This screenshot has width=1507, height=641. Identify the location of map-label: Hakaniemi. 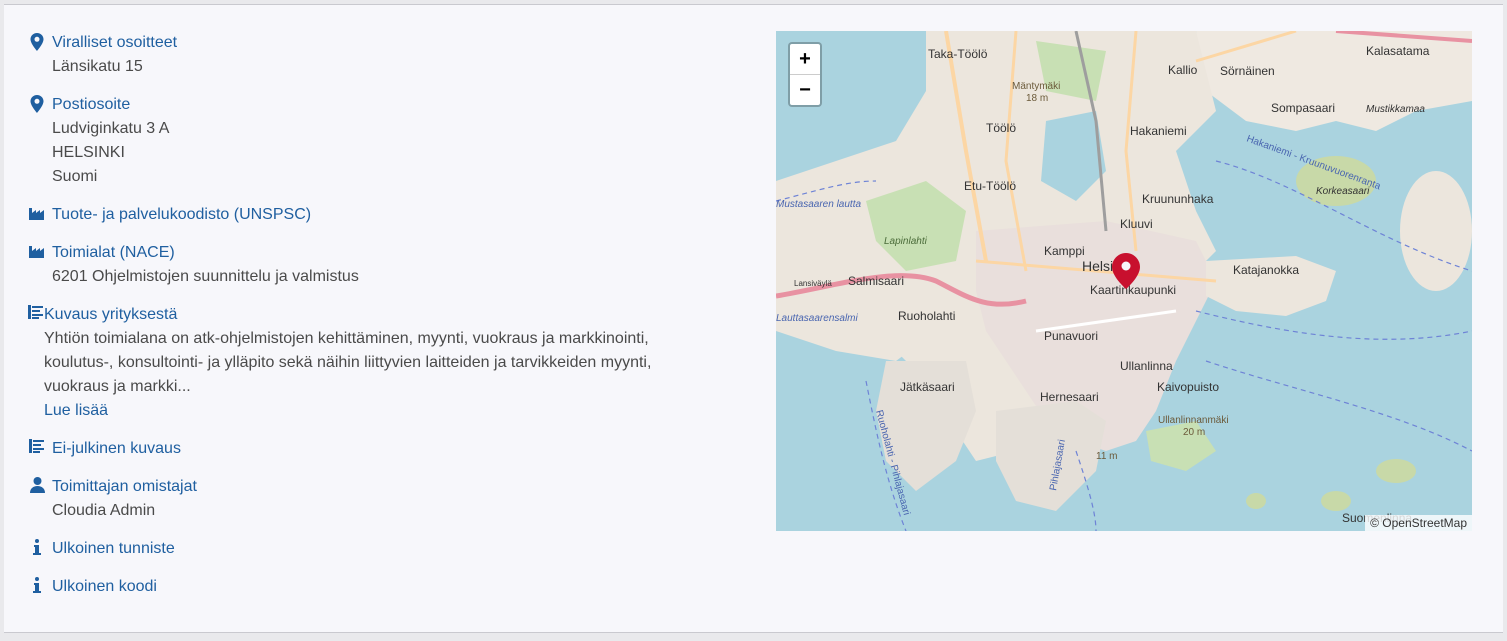
(1158, 131).